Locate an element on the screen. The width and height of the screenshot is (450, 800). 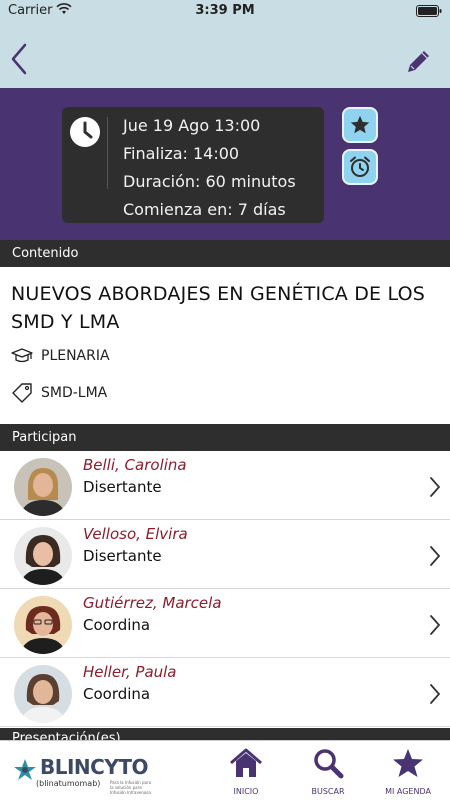
alarm-clock-icon is located at coordinates (360, 166).